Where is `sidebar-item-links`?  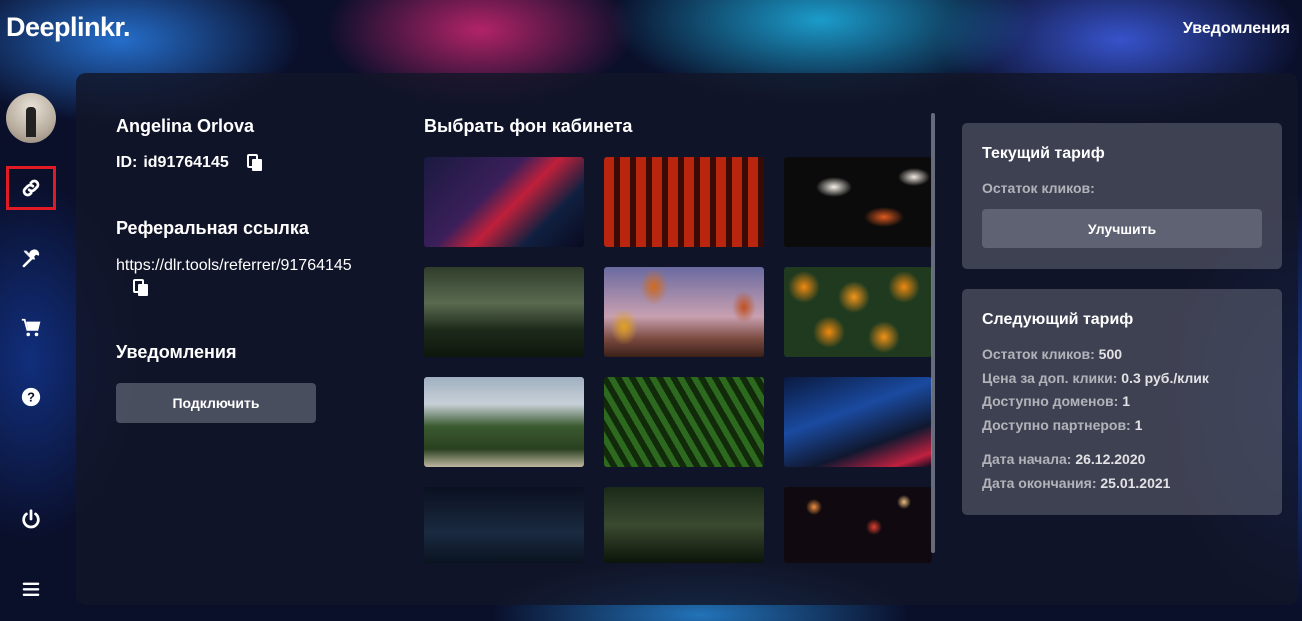 sidebar-item-links is located at coordinates (31, 188).